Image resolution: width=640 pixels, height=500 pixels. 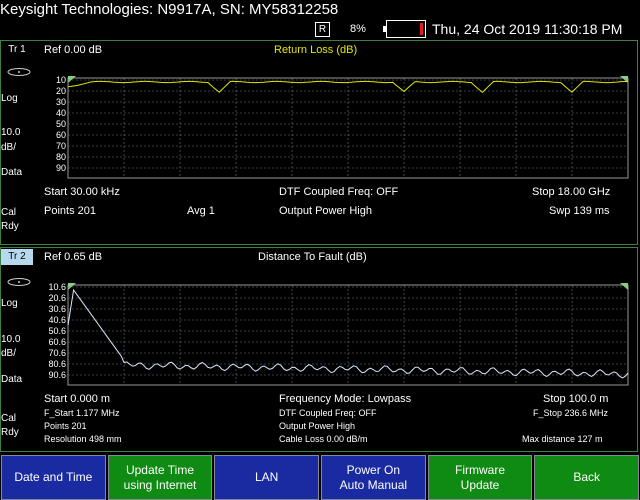 I want to click on update-time-internet-button: Update Time using Internet, so click(x=160, y=477).